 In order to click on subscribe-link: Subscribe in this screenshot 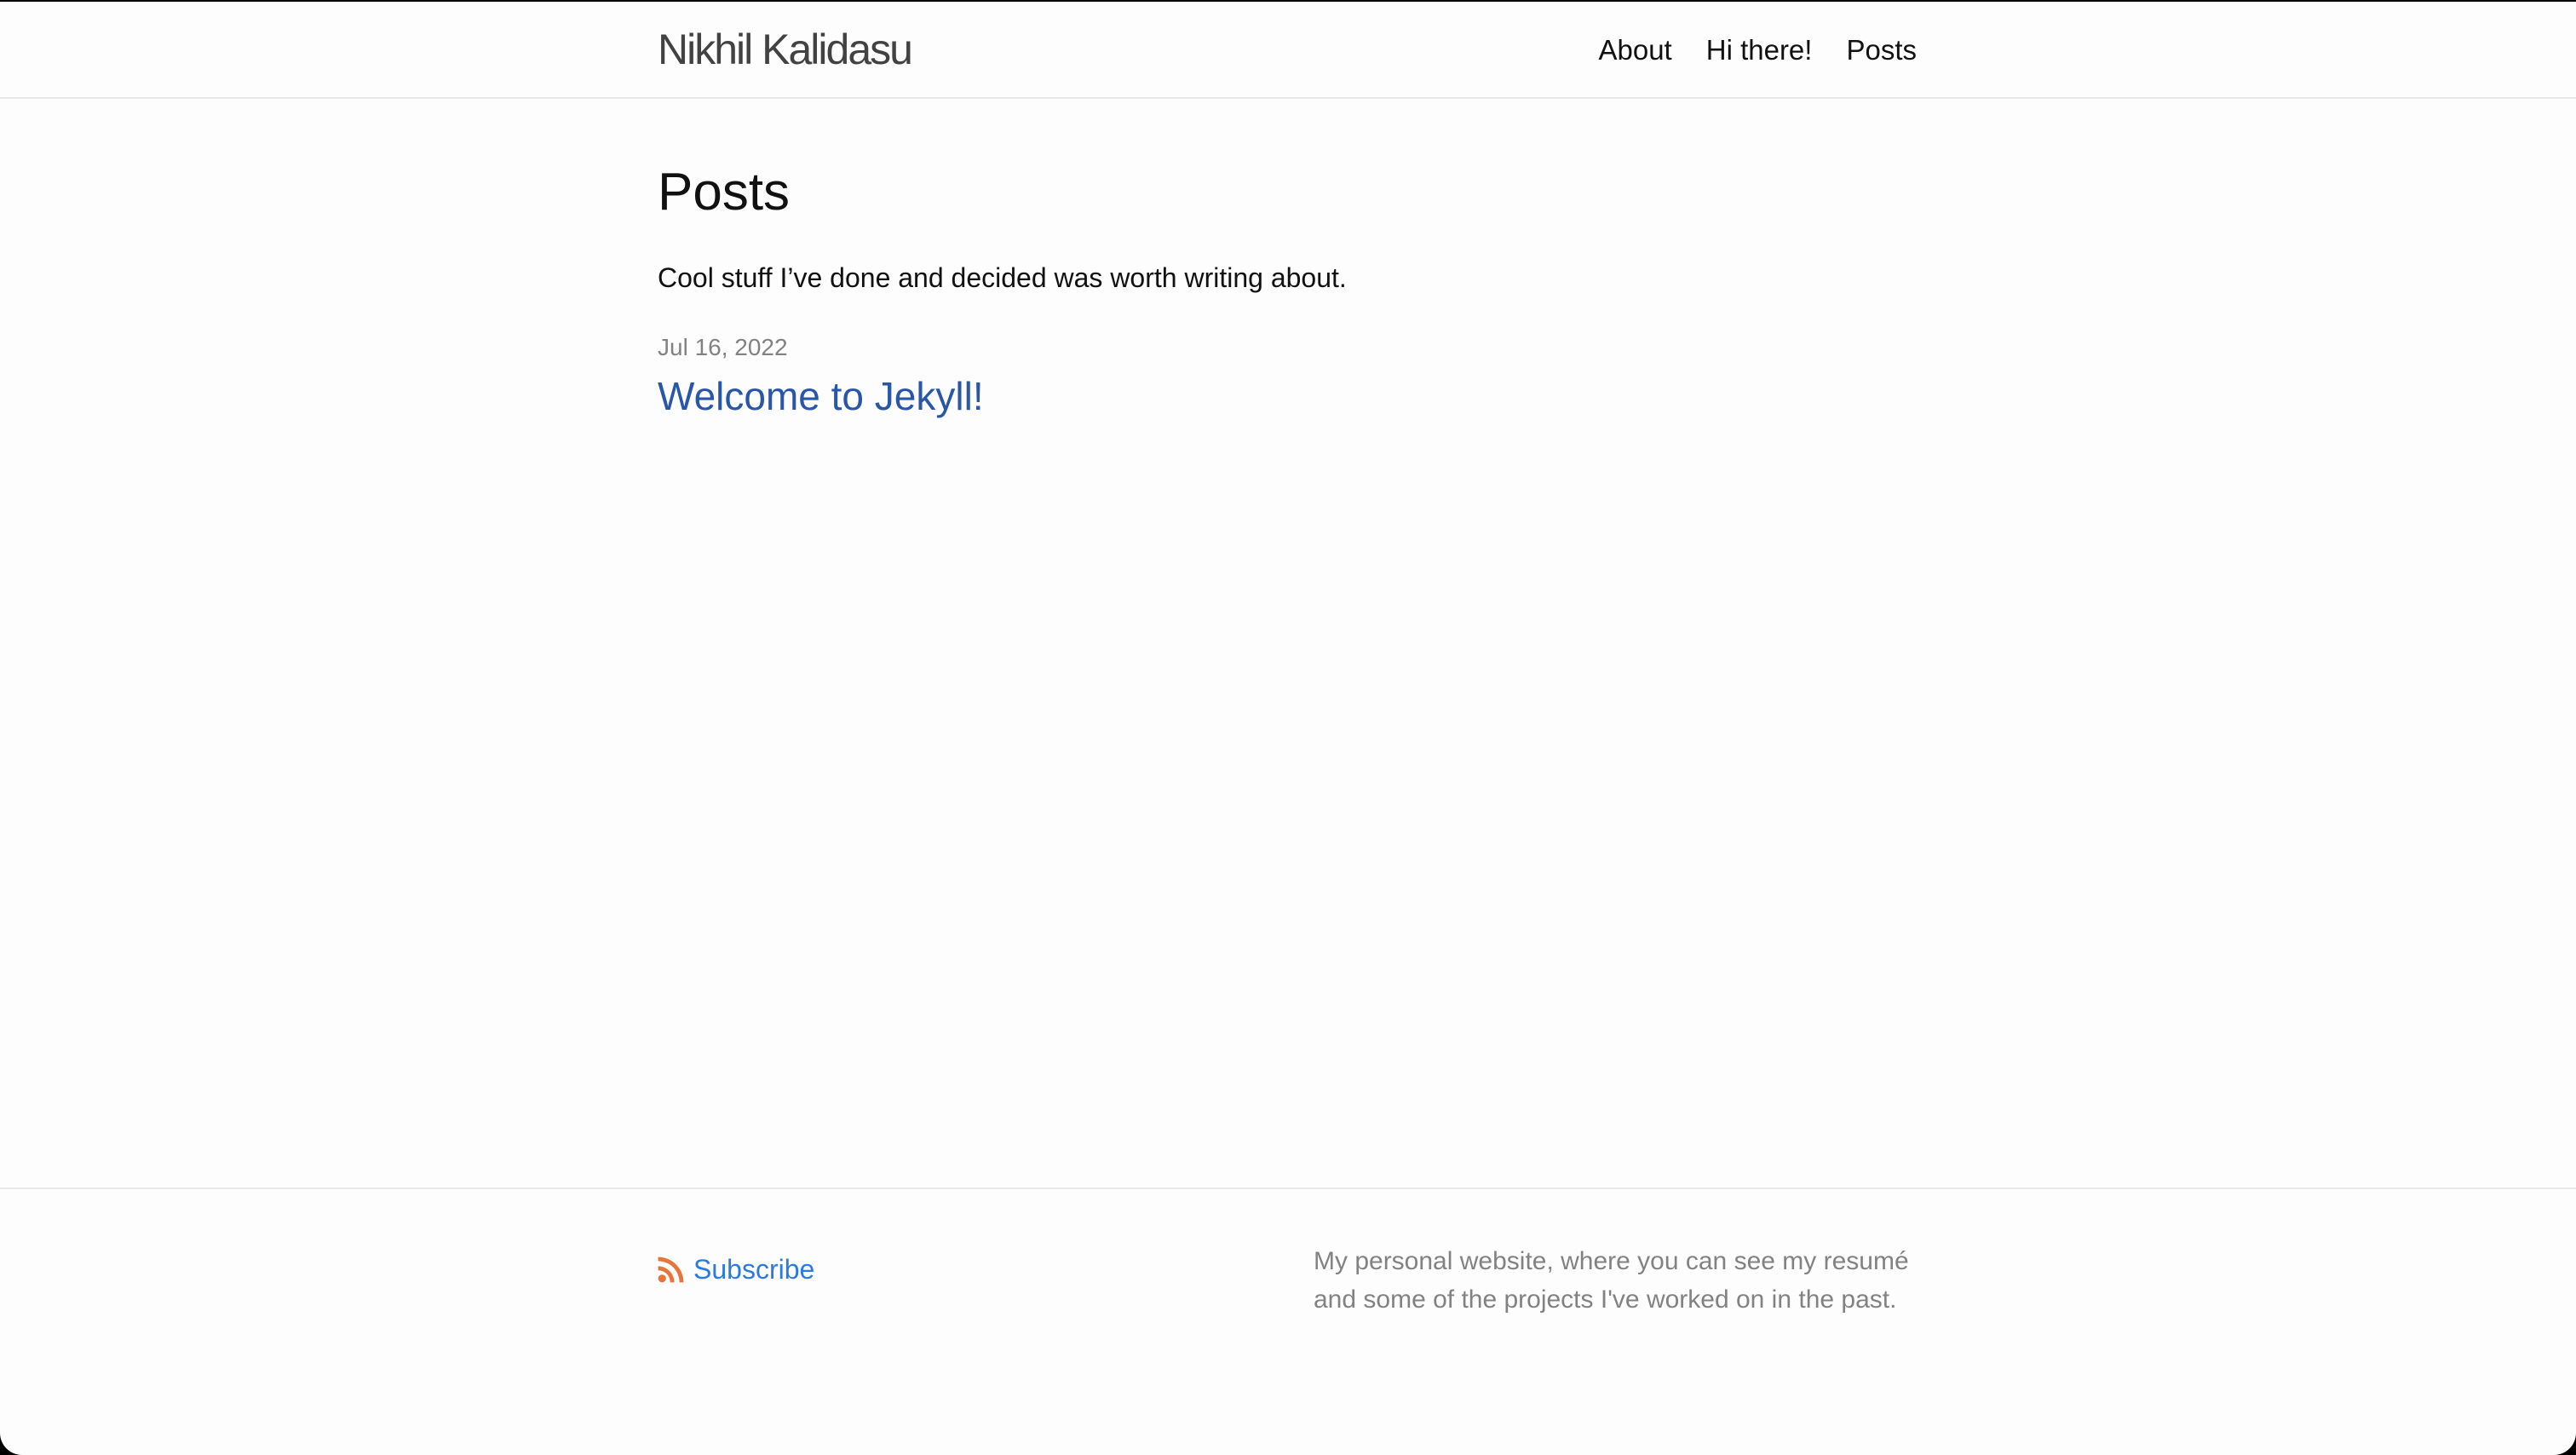, I will do `click(736, 1269)`.